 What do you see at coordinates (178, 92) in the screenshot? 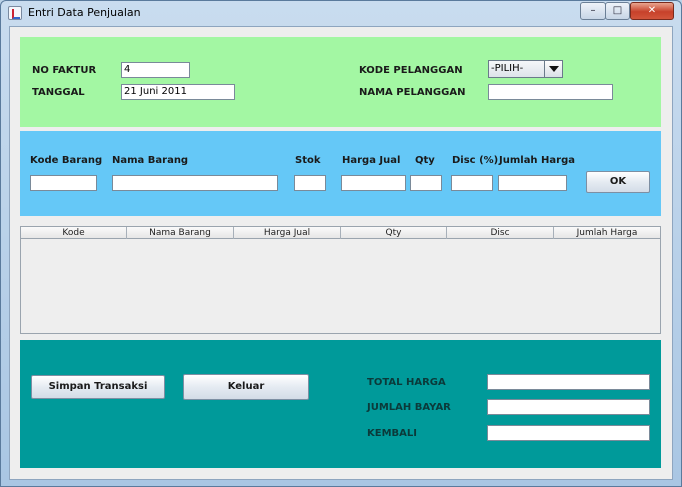
I see `tanggal-field: 21 Juni 2011` at bounding box center [178, 92].